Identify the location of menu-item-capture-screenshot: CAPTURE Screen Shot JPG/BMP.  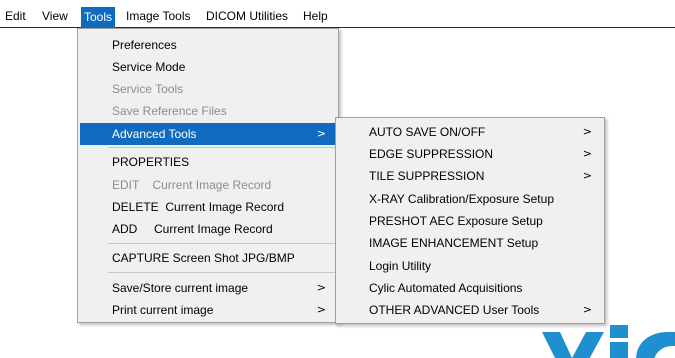
(208, 258).